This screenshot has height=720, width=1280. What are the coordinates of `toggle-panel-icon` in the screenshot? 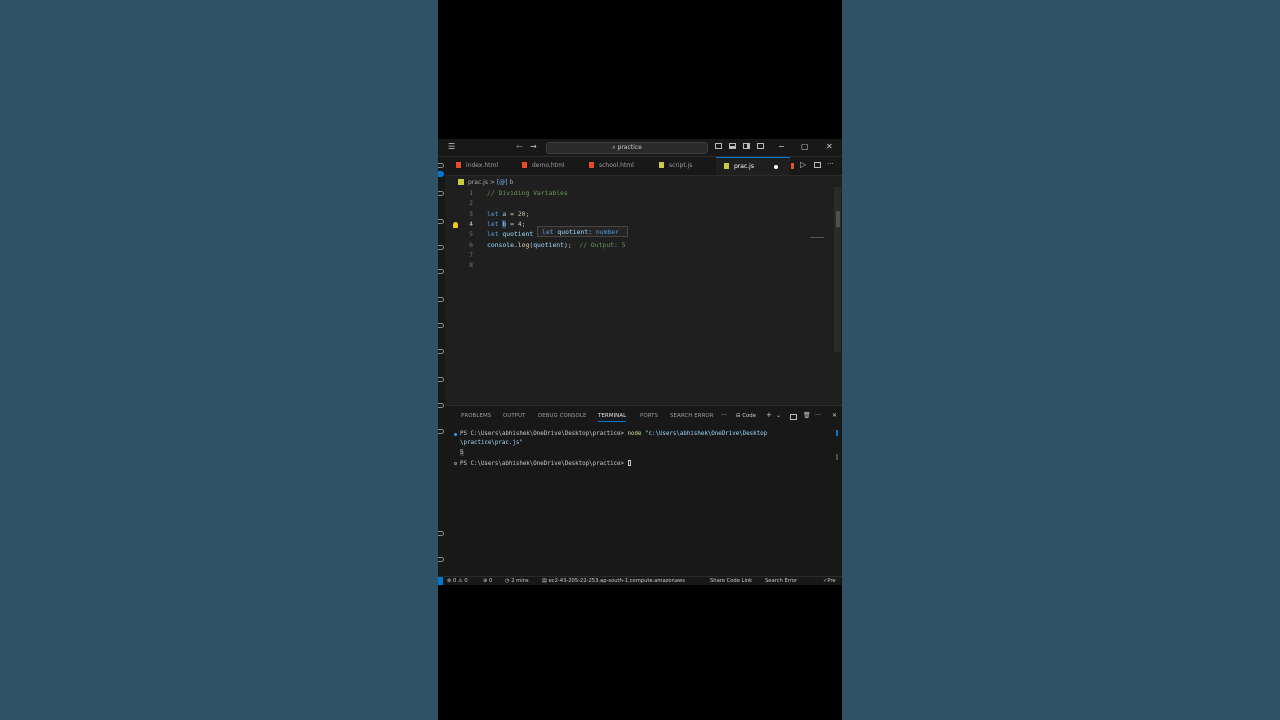 It's located at (732, 146).